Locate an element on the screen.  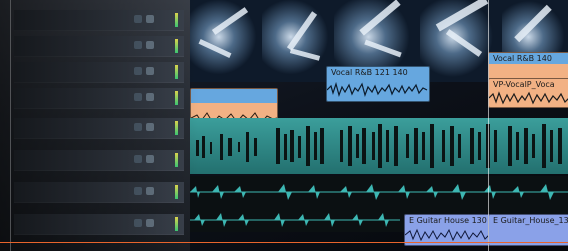
vocal-clip: VP-VocalP_Voca is located at coordinates (528, 93).